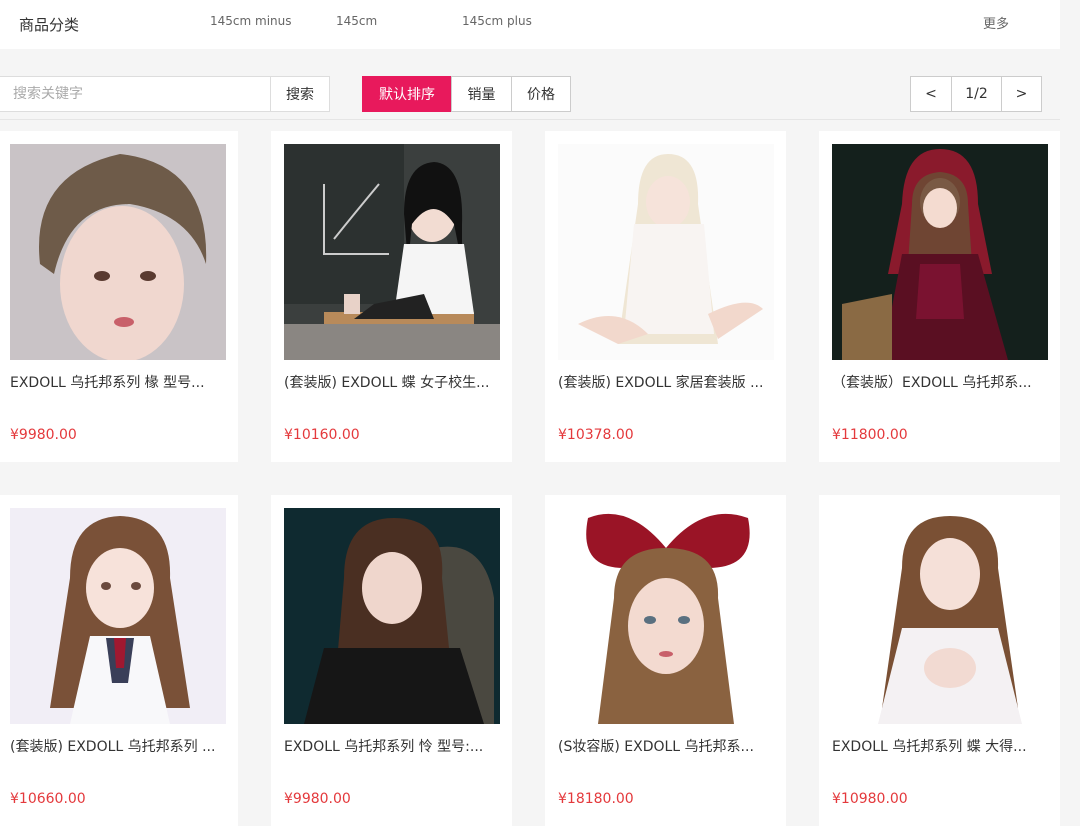  I want to click on page-indicator: 1/2, so click(976, 94).